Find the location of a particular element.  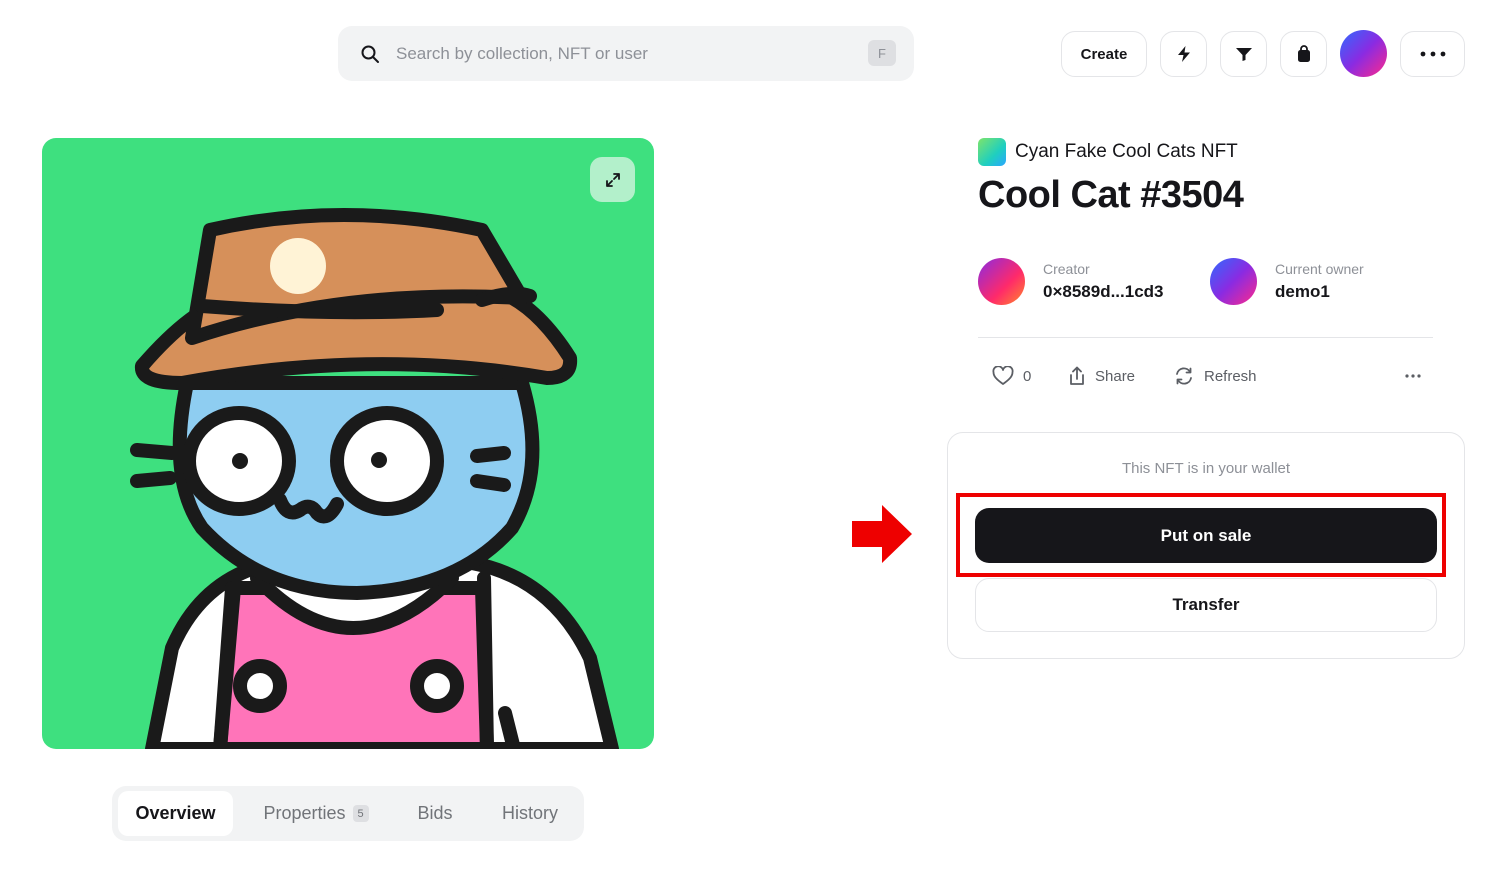

more-actions-button is located at coordinates (1417, 376).